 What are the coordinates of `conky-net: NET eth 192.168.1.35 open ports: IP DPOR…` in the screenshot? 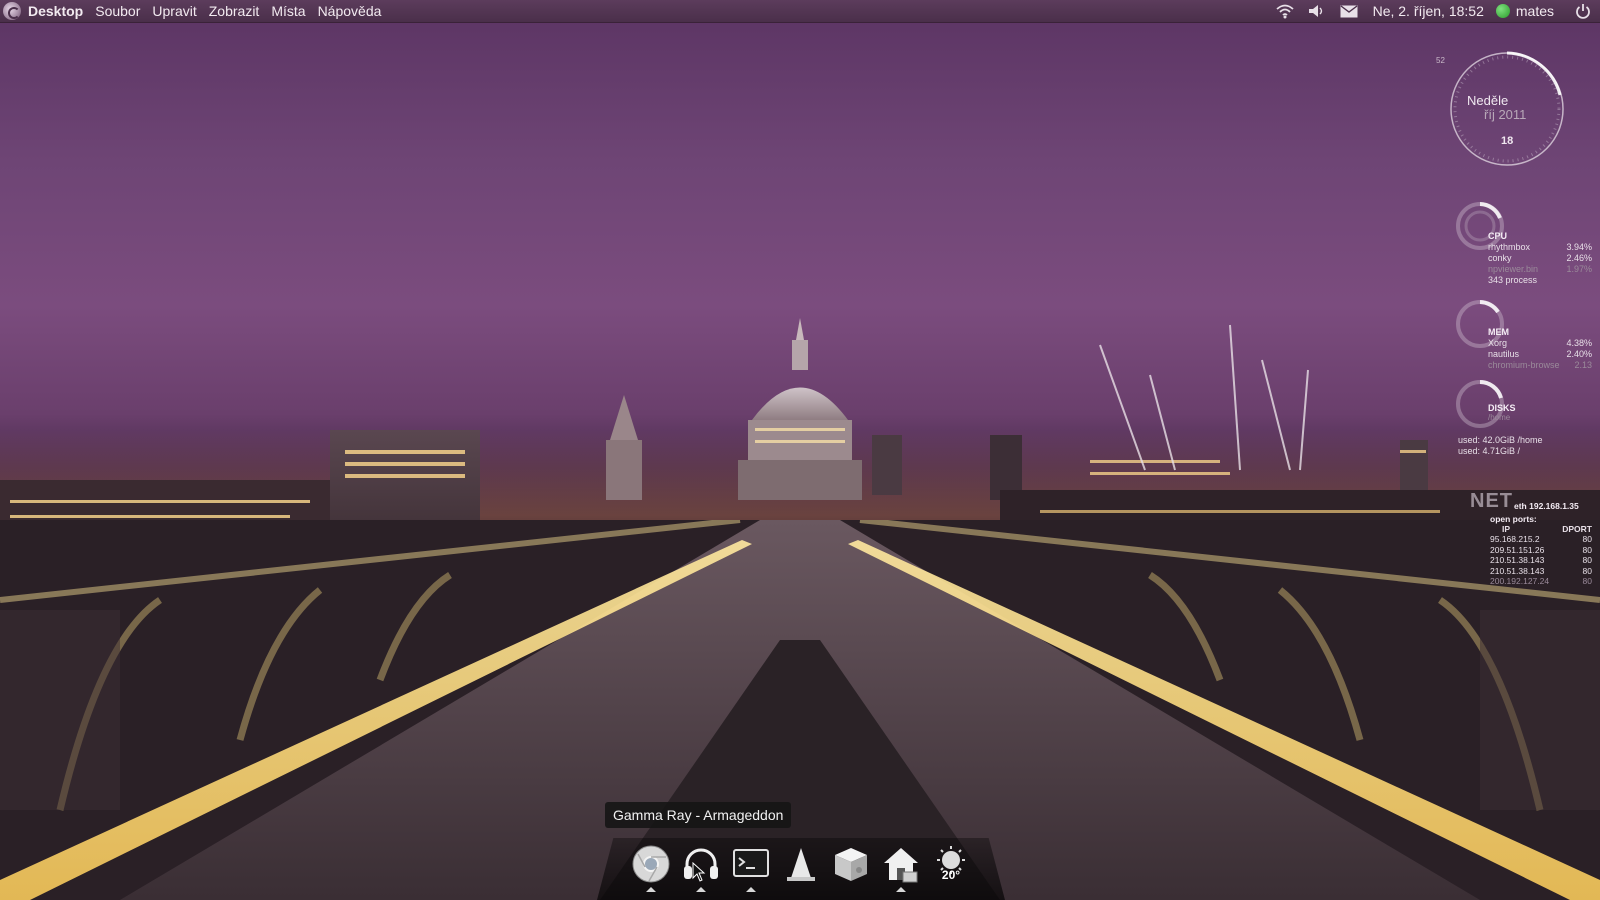 It's located at (1531, 545).